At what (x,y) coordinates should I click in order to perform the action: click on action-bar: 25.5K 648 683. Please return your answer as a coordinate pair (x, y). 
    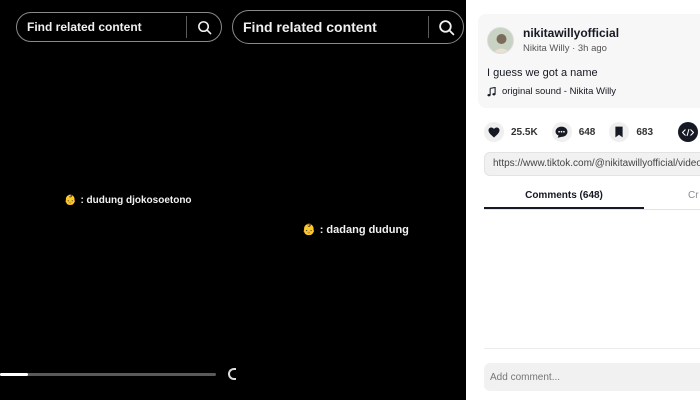
    Looking at the image, I should click on (592, 132).